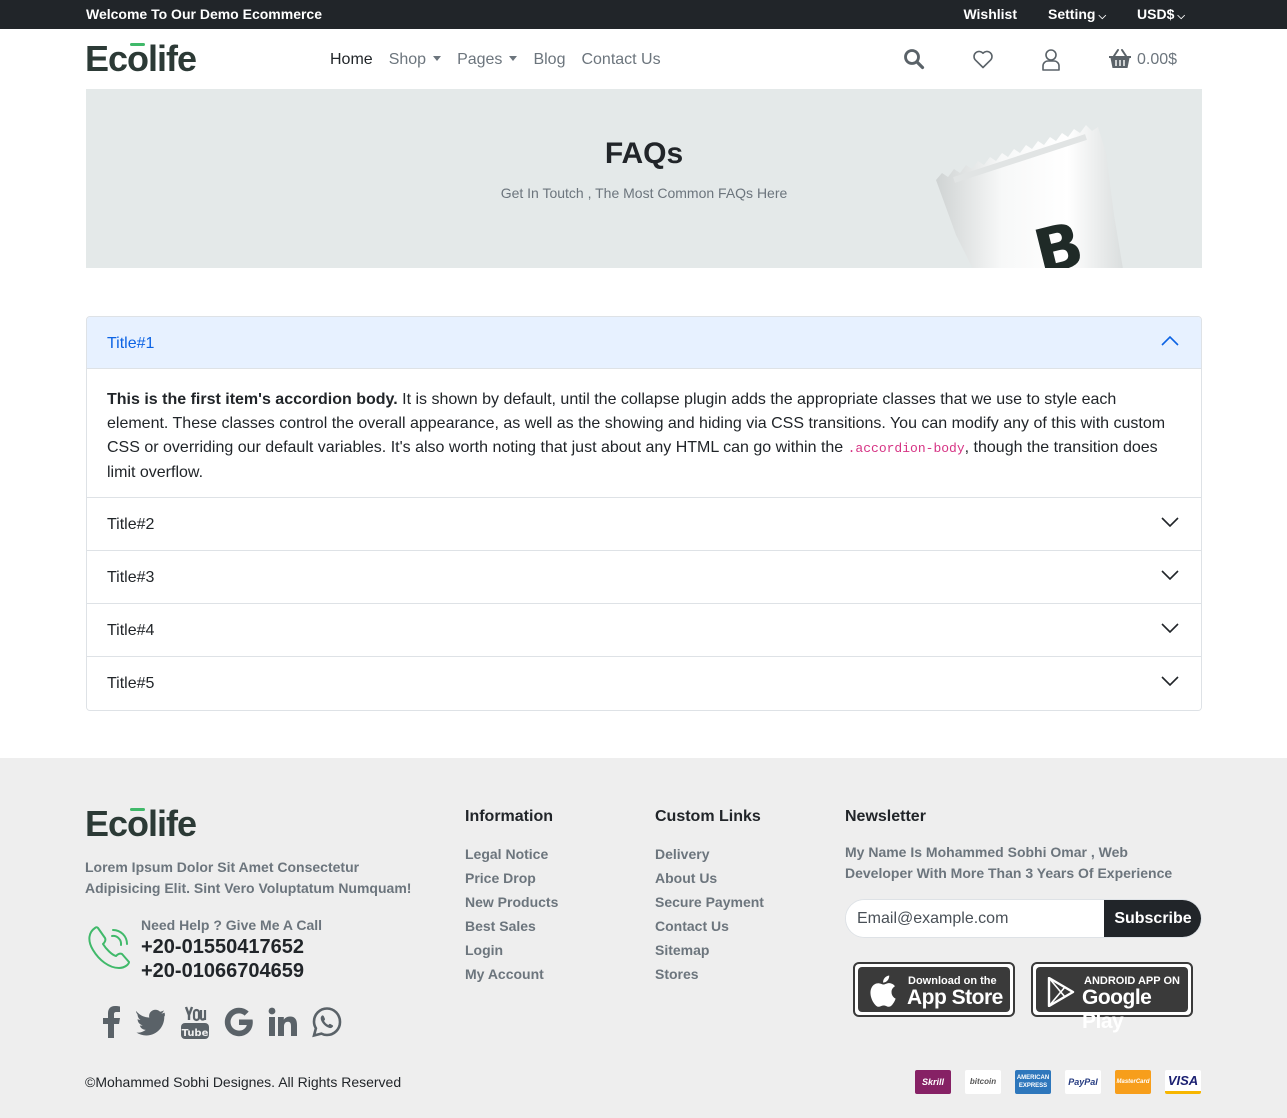  What do you see at coordinates (885, 827) in the screenshot?
I see `footer-newsletter-column: Newsletter` at bounding box center [885, 827].